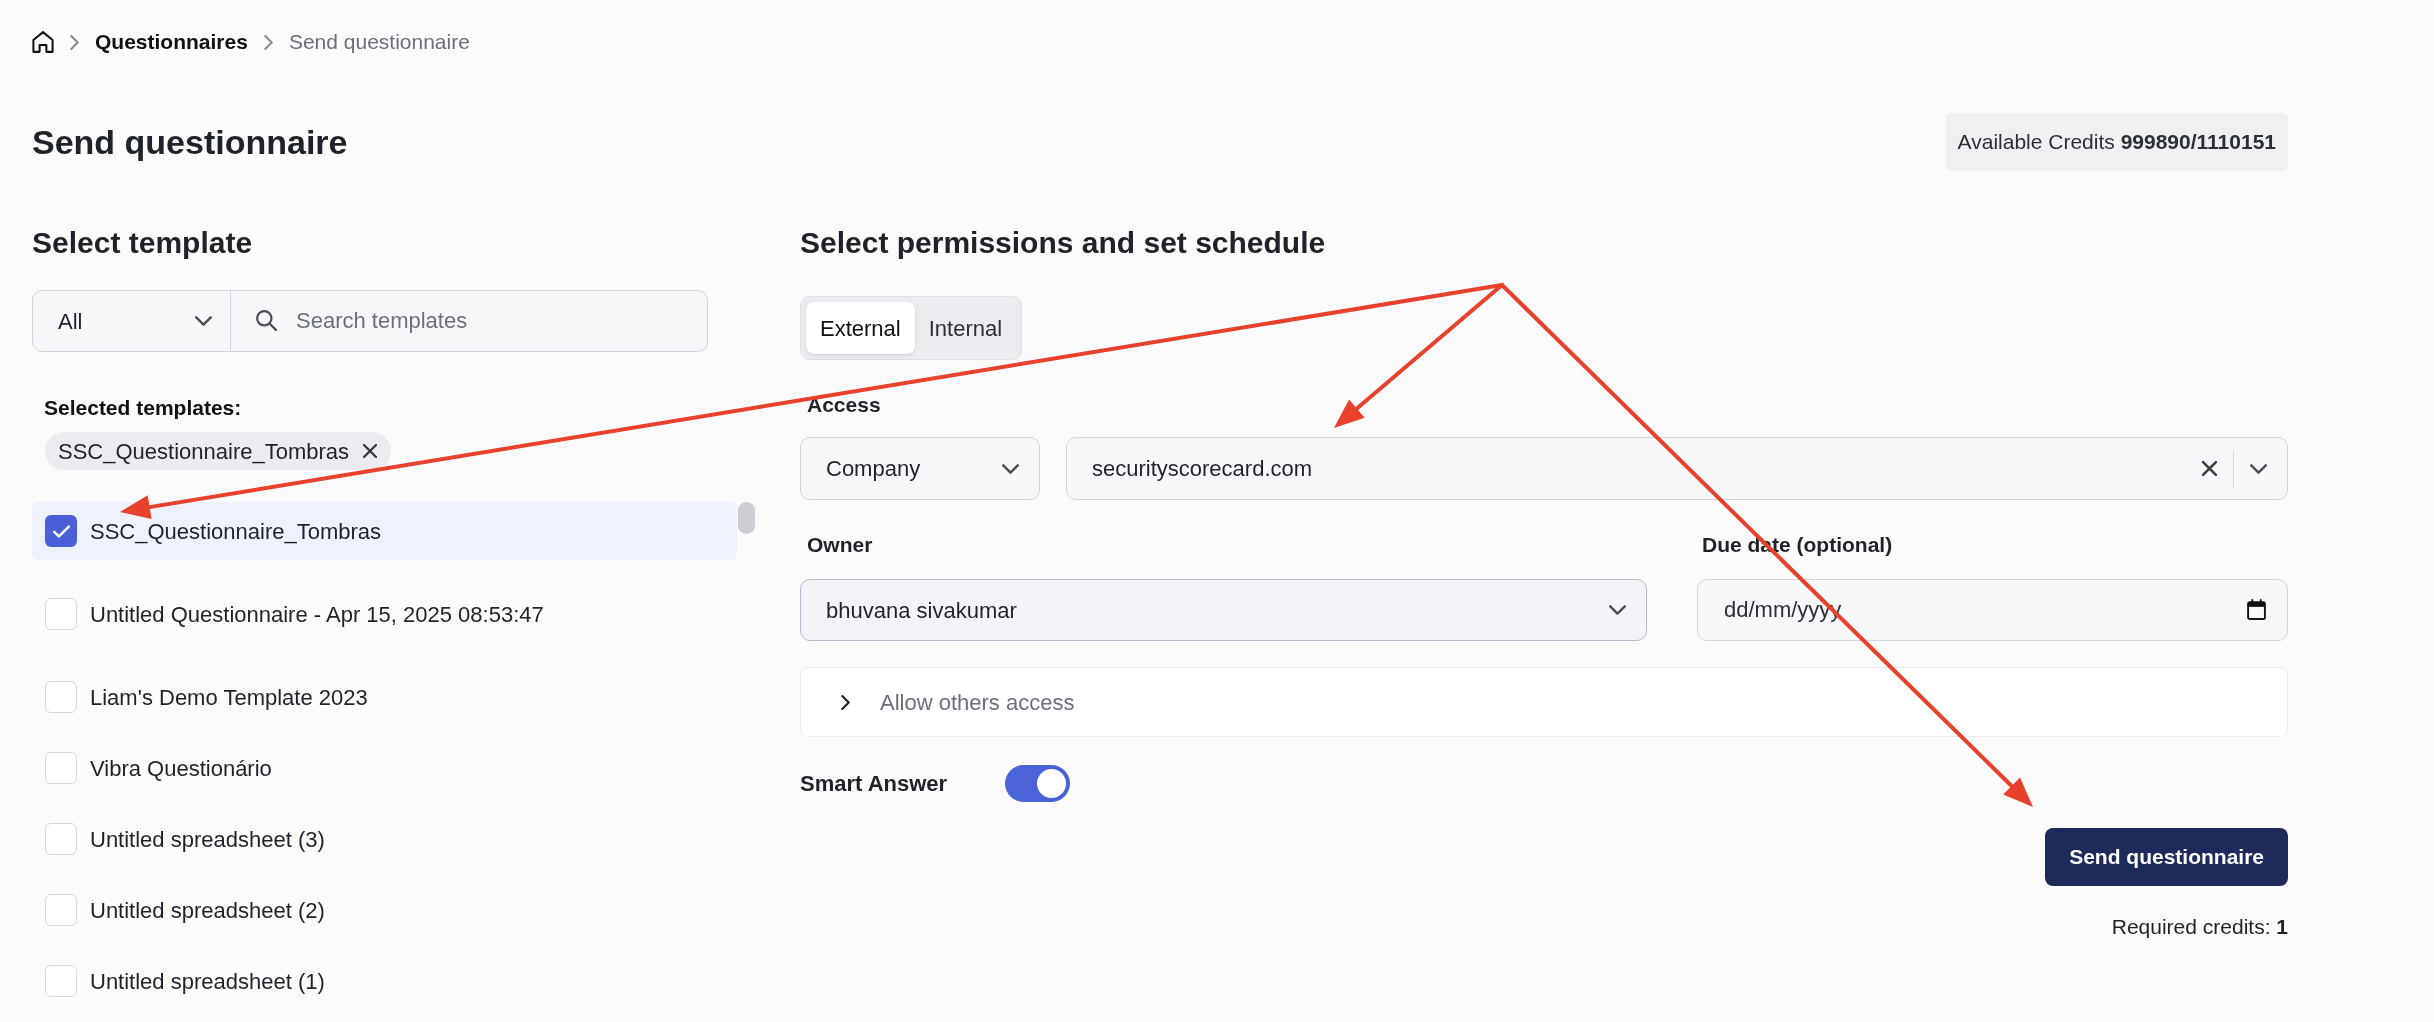 This screenshot has height=1022, width=2434. I want to click on send-button: Send questionnaire, so click(2166, 857).